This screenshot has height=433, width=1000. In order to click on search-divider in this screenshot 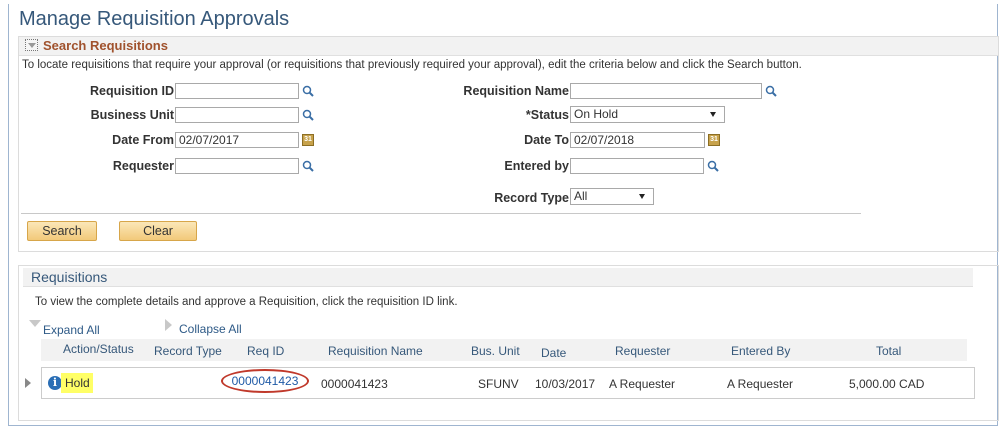, I will do `click(441, 213)`.